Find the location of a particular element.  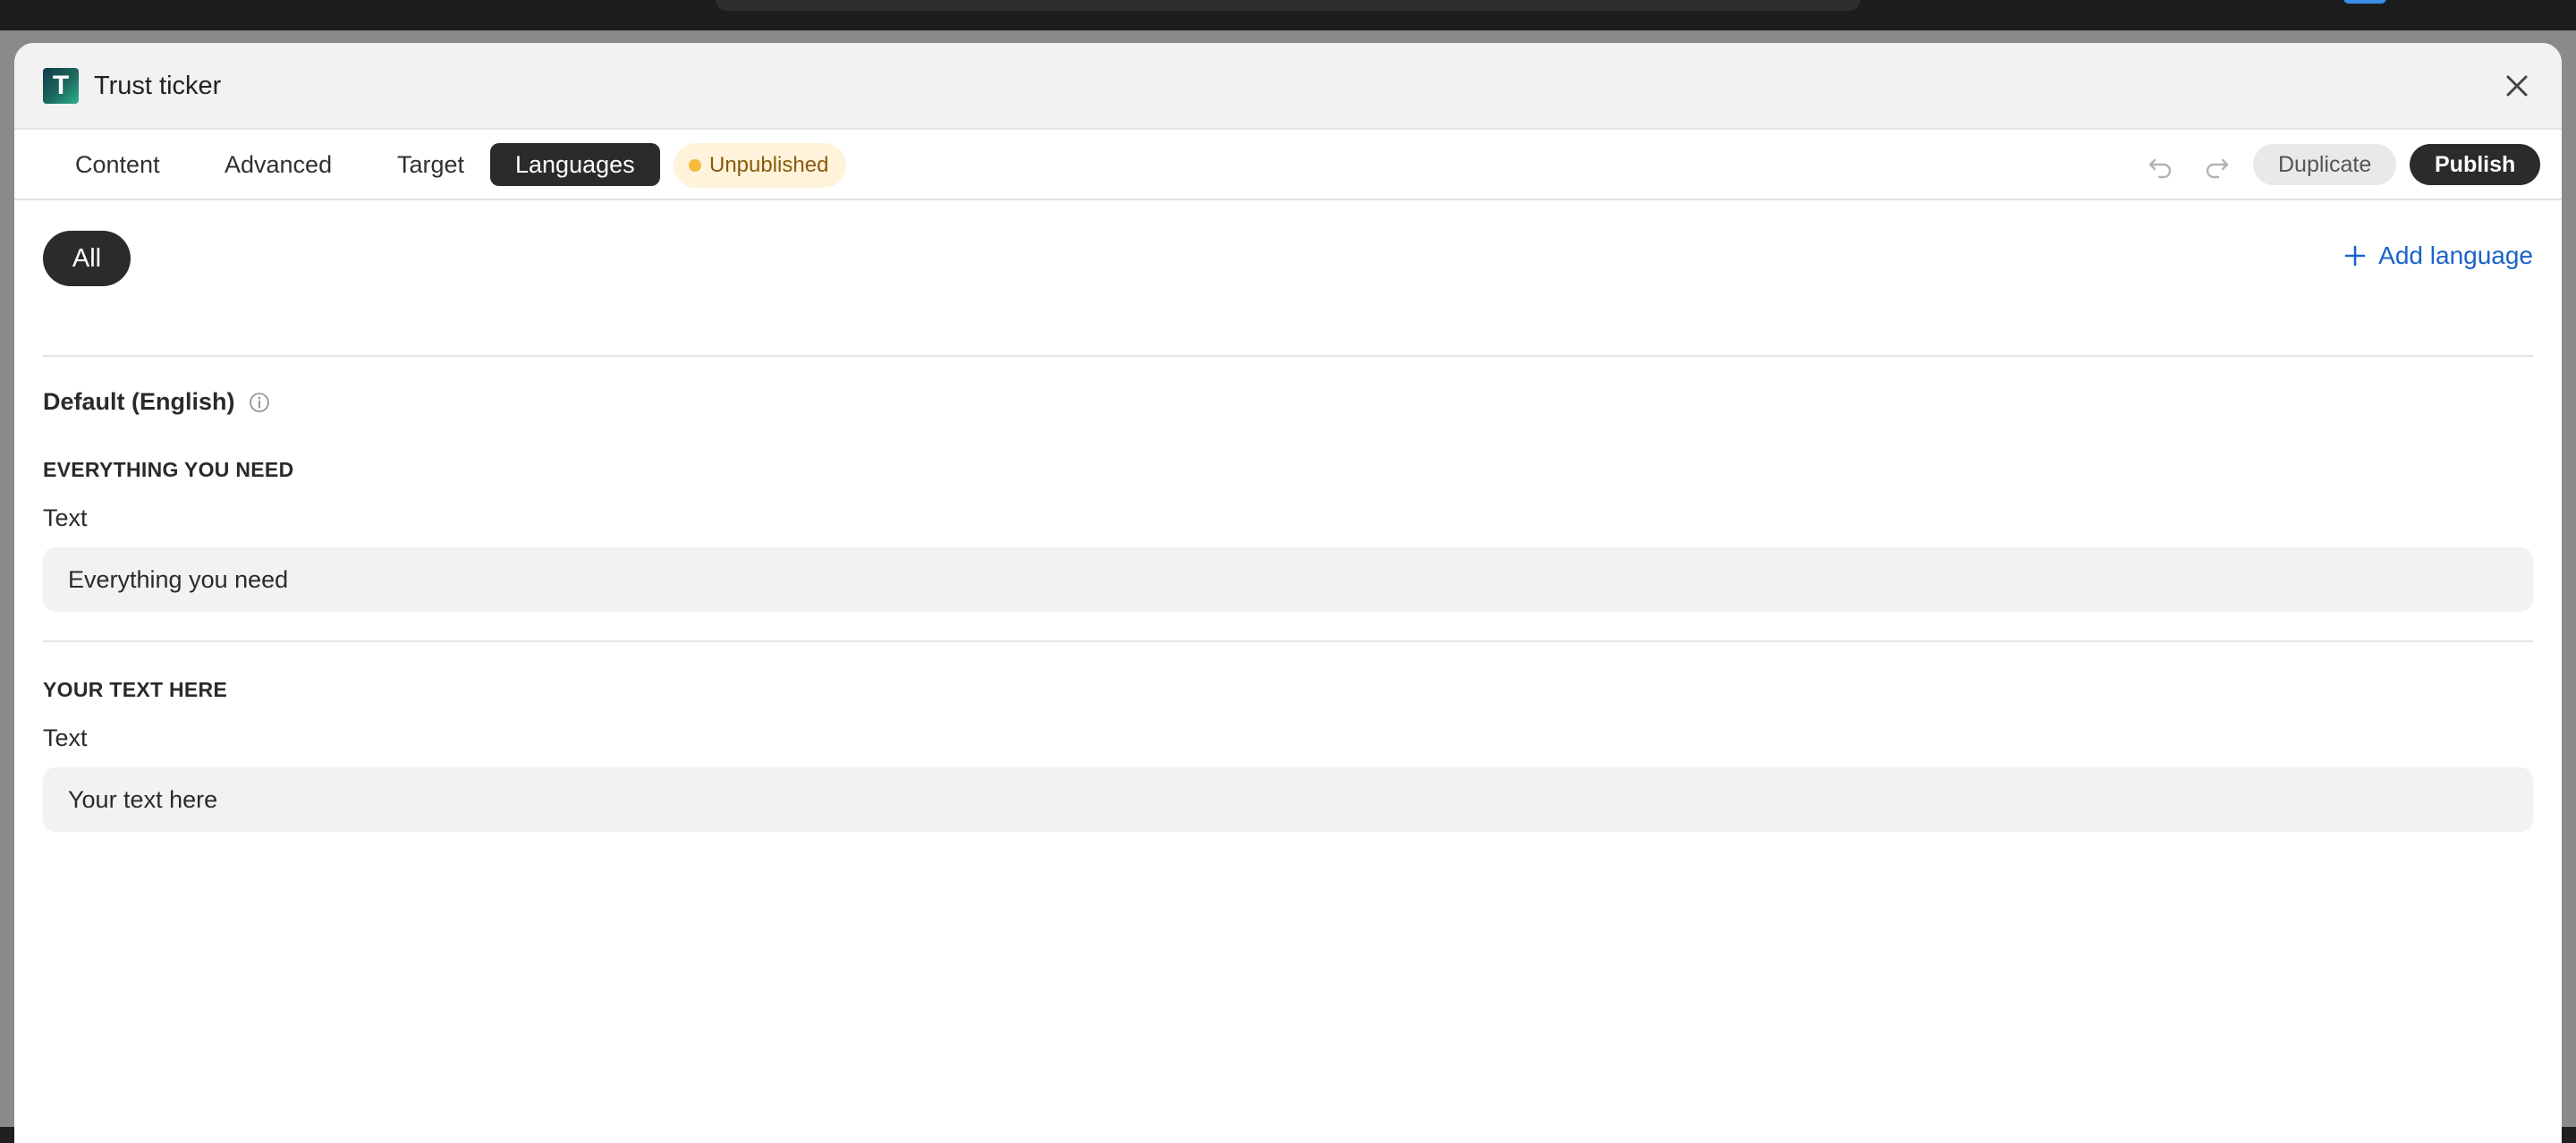

app-logo: T is located at coordinates (61, 86).